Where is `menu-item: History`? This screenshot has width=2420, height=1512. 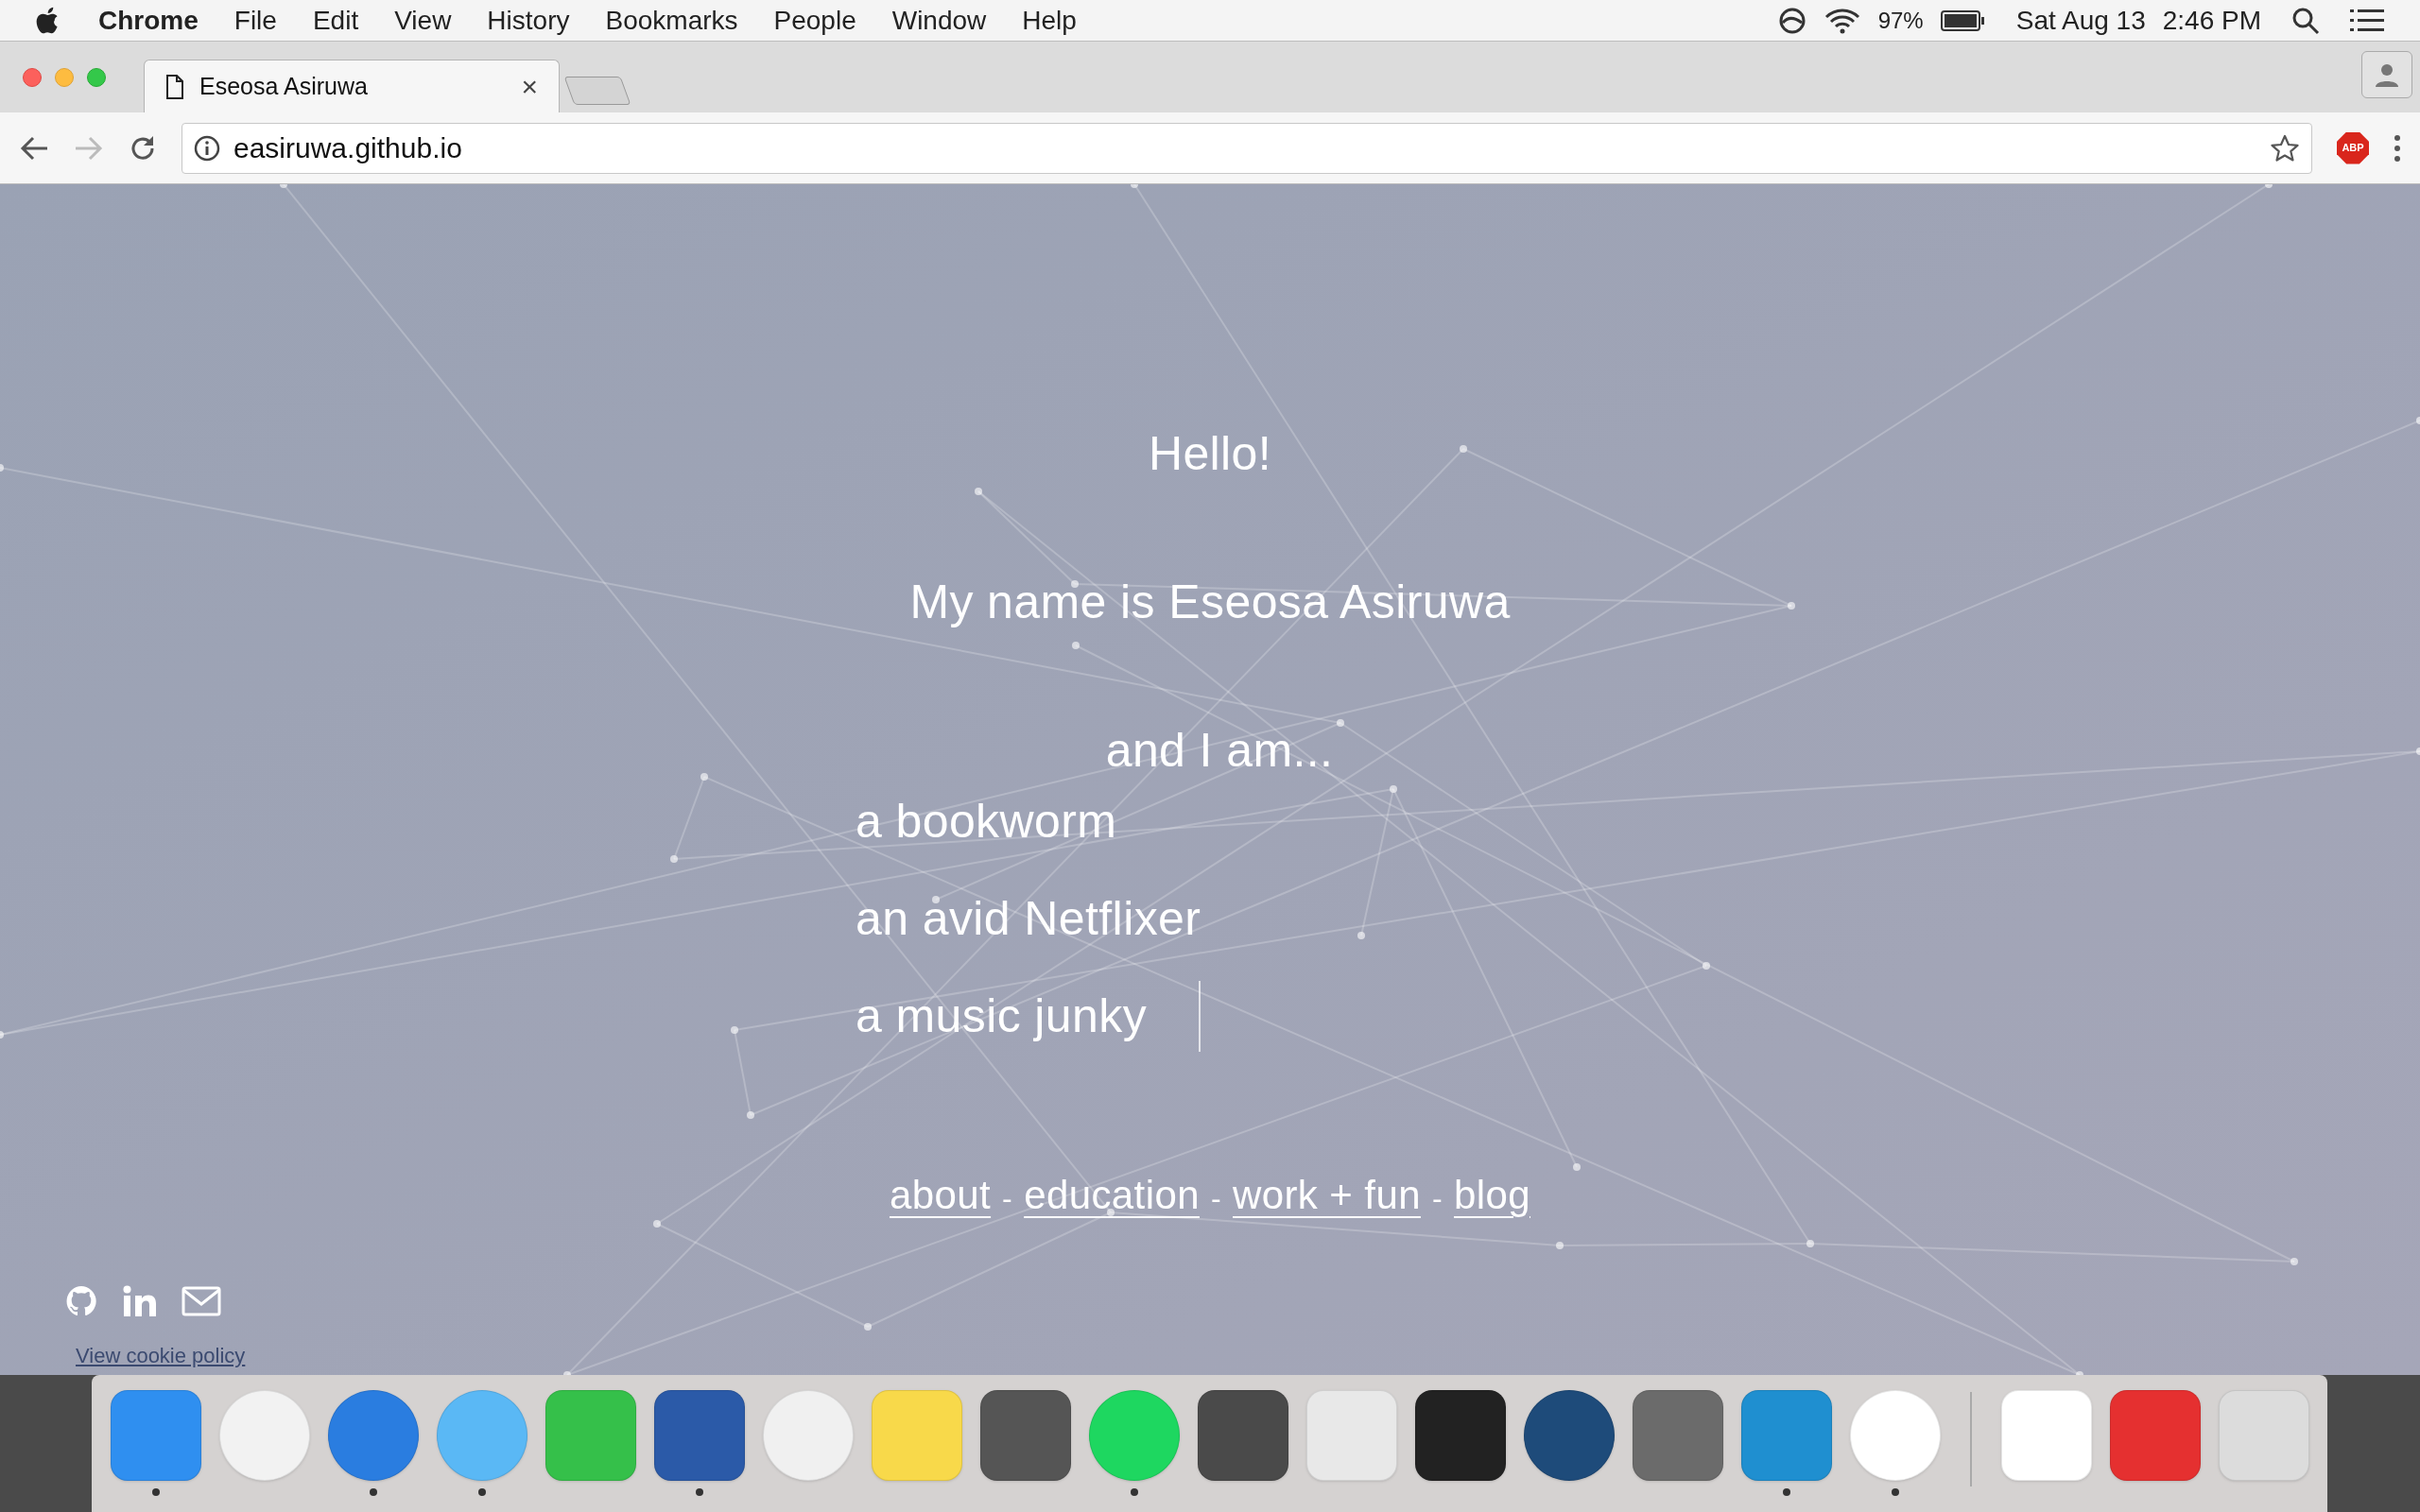
menu-item: History is located at coordinates (528, 20).